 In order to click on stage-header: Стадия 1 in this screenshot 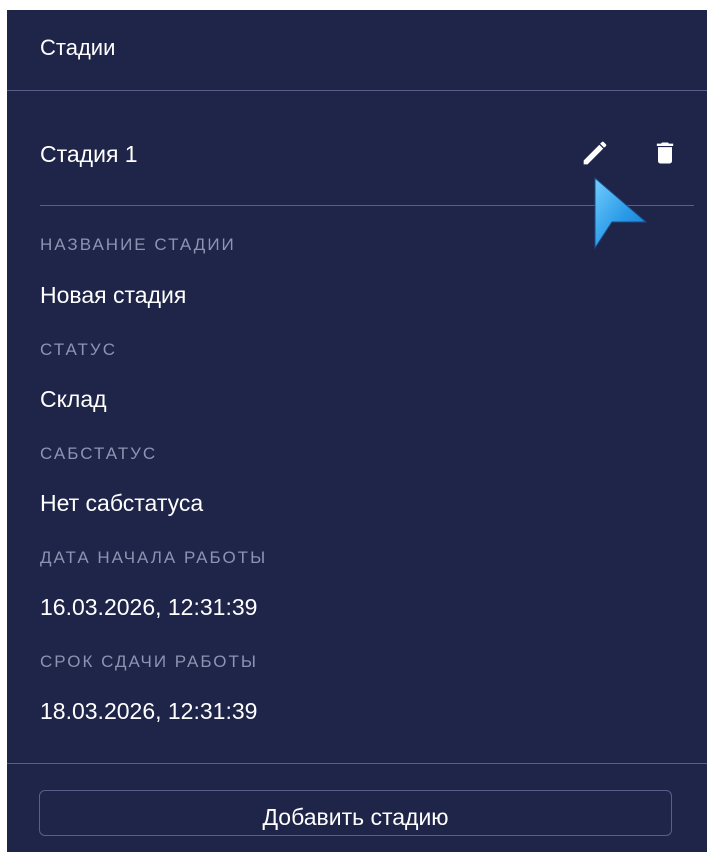, I will do `click(367, 165)`.